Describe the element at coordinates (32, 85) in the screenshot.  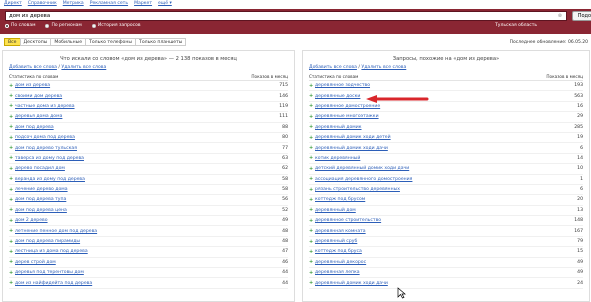
I see `keyword-link: дом из дерева` at that location.